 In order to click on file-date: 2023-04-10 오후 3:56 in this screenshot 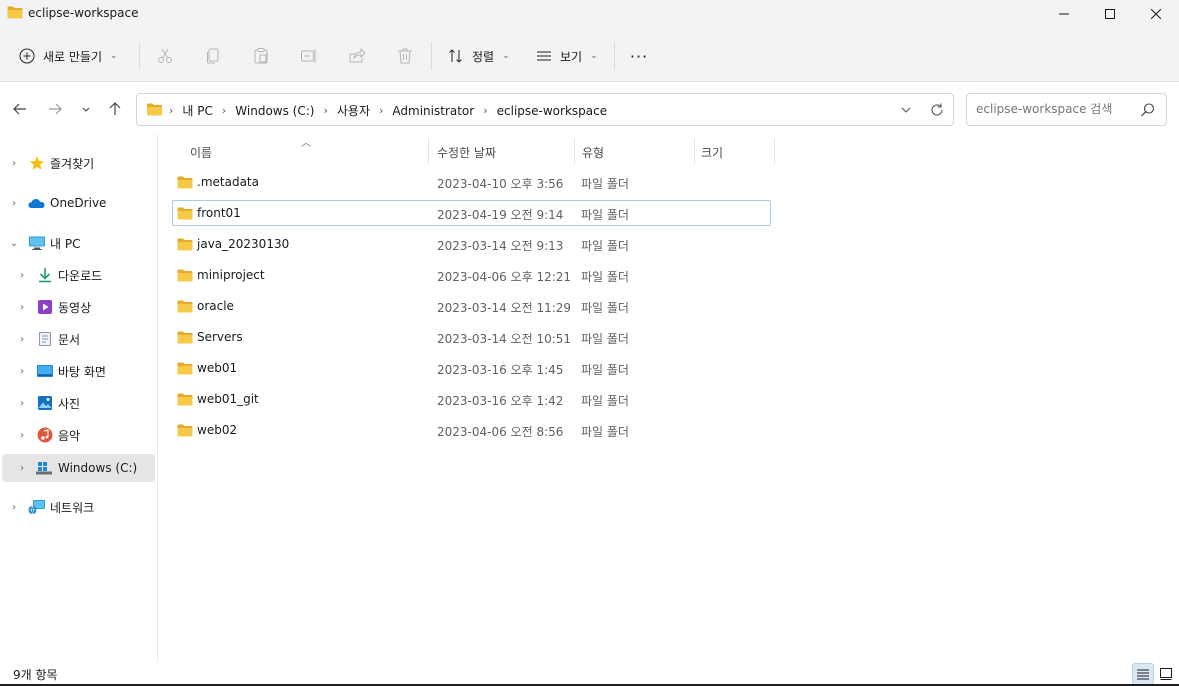, I will do `click(500, 184)`.